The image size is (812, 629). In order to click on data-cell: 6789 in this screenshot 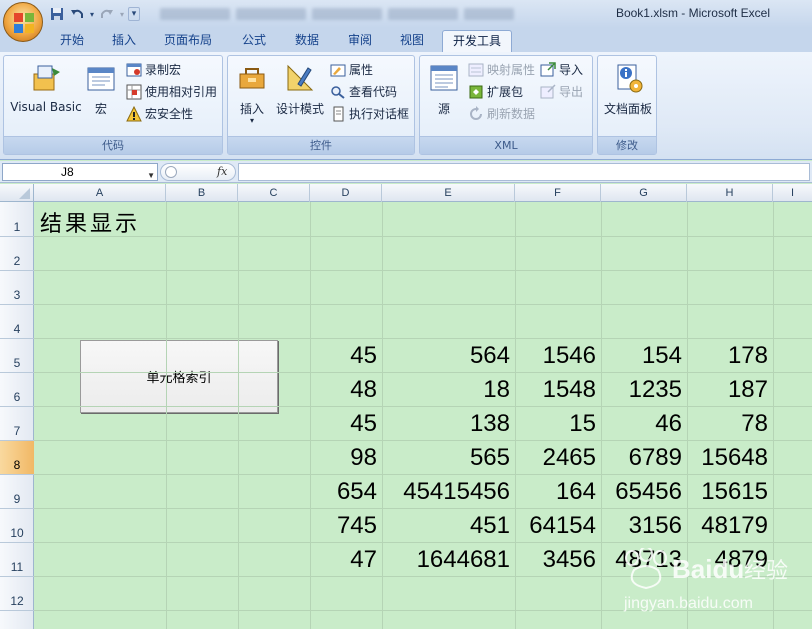, I will do `click(644, 458)`.